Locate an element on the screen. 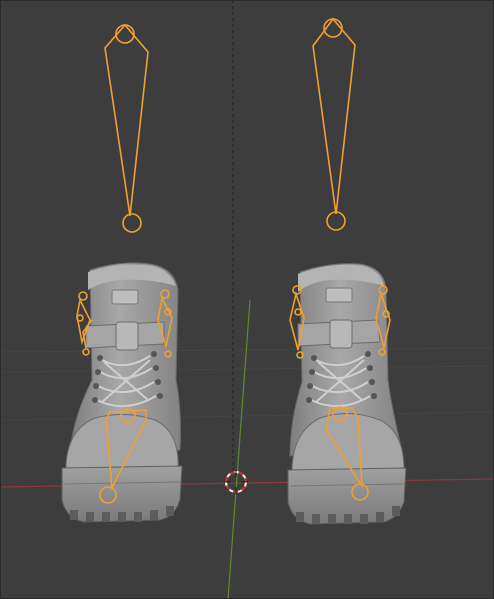  floor-grid is located at coordinates (247, 384).